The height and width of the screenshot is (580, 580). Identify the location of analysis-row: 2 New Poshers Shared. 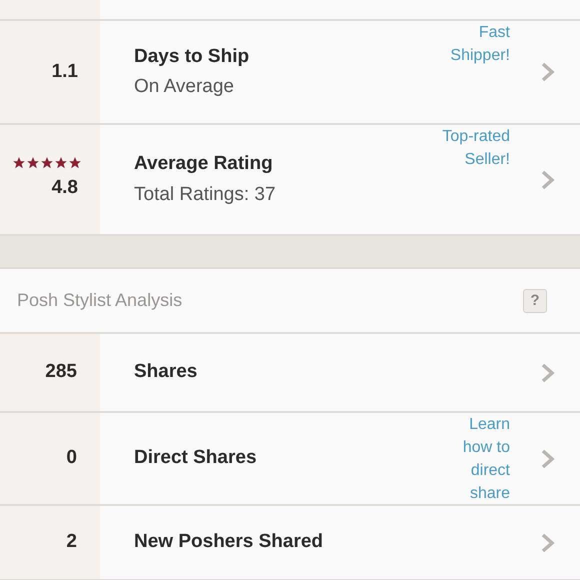
(290, 543).